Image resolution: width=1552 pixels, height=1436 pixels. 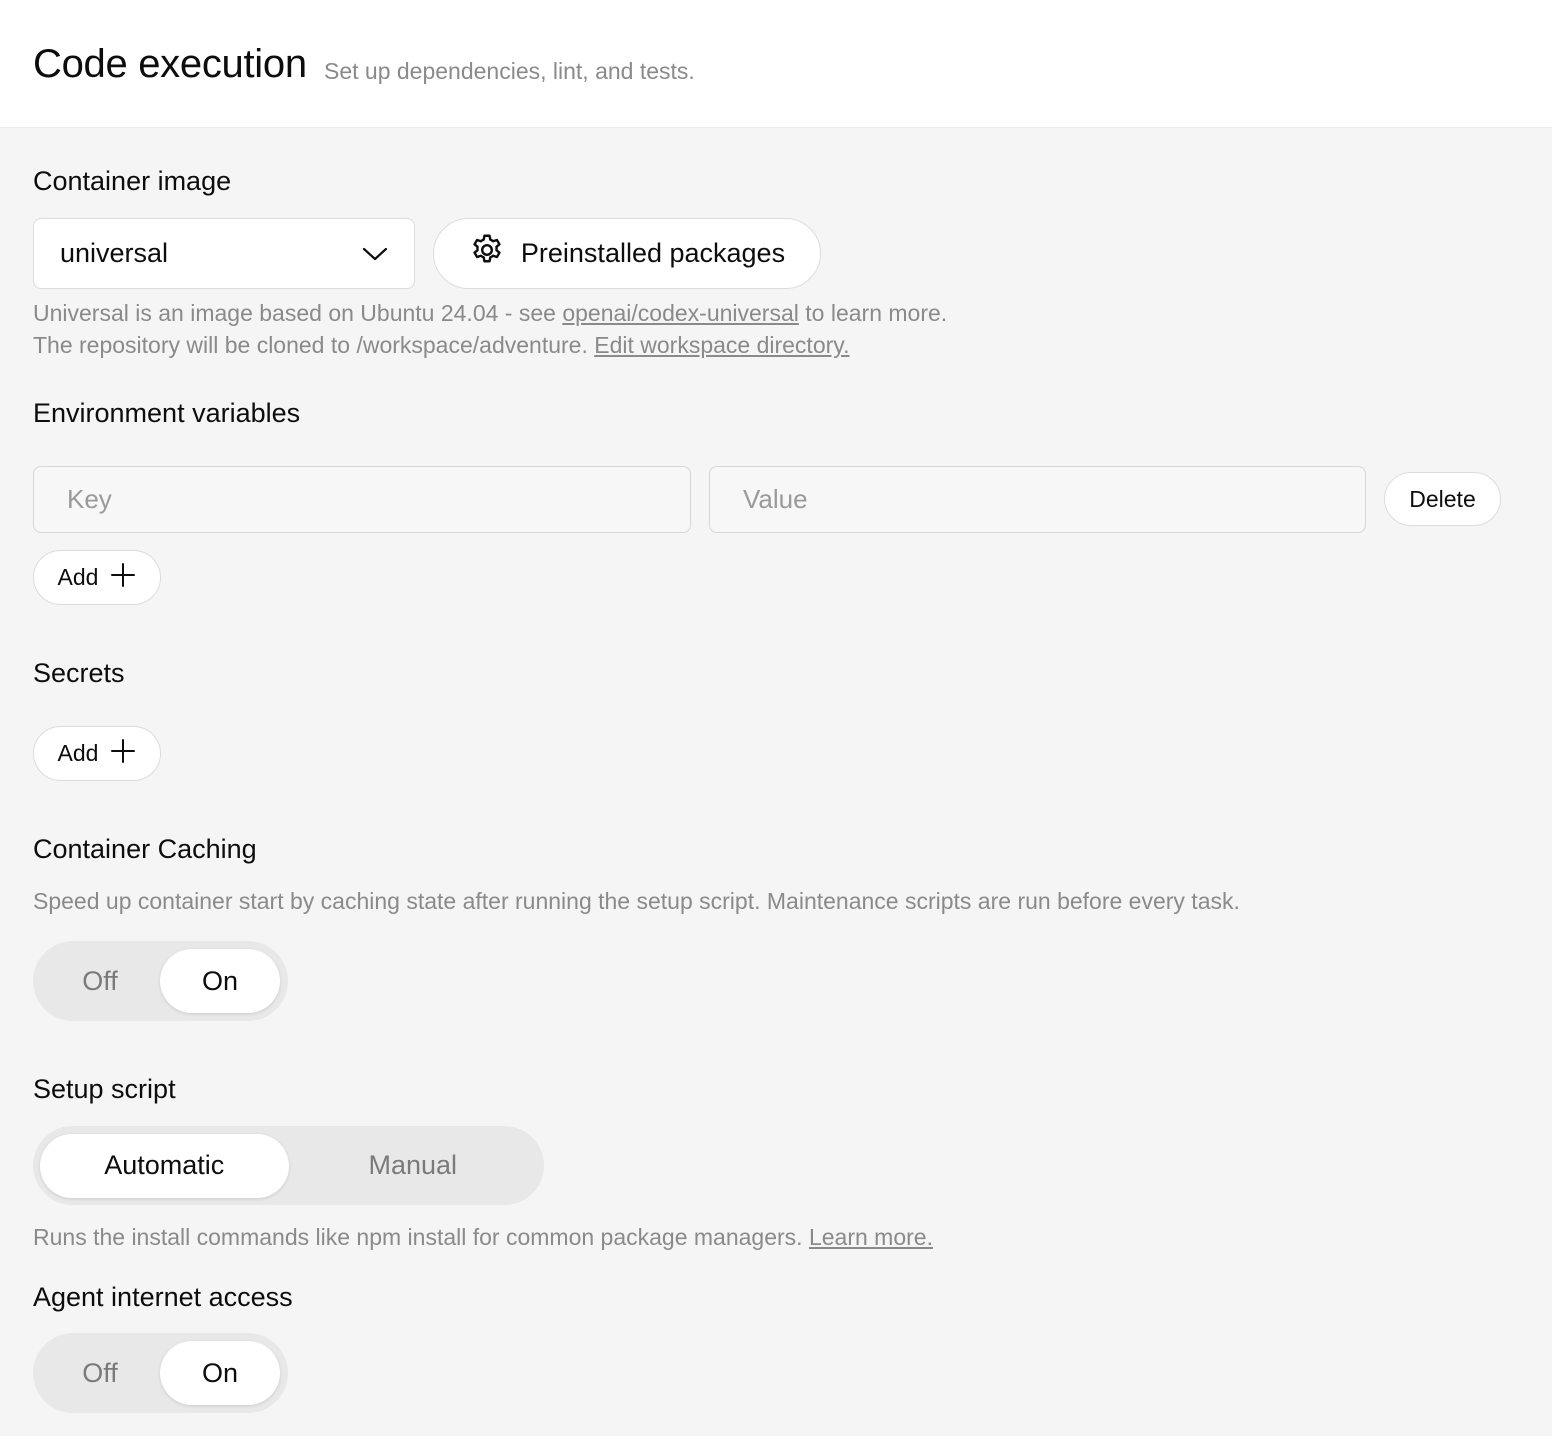 I want to click on preinstalled-packages-label: Preinstalled packages, so click(x=653, y=253).